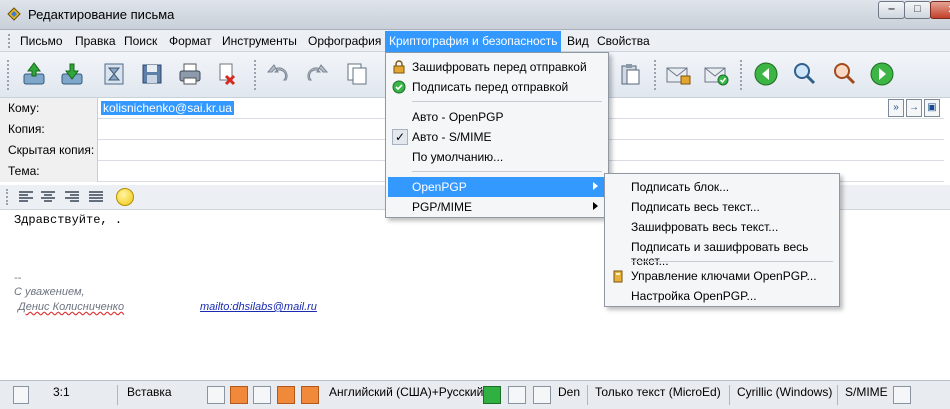  What do you see at coordinates (569, 392) in the screenshot?
I see `dictionary: Den` at bounding box center [569, 392].